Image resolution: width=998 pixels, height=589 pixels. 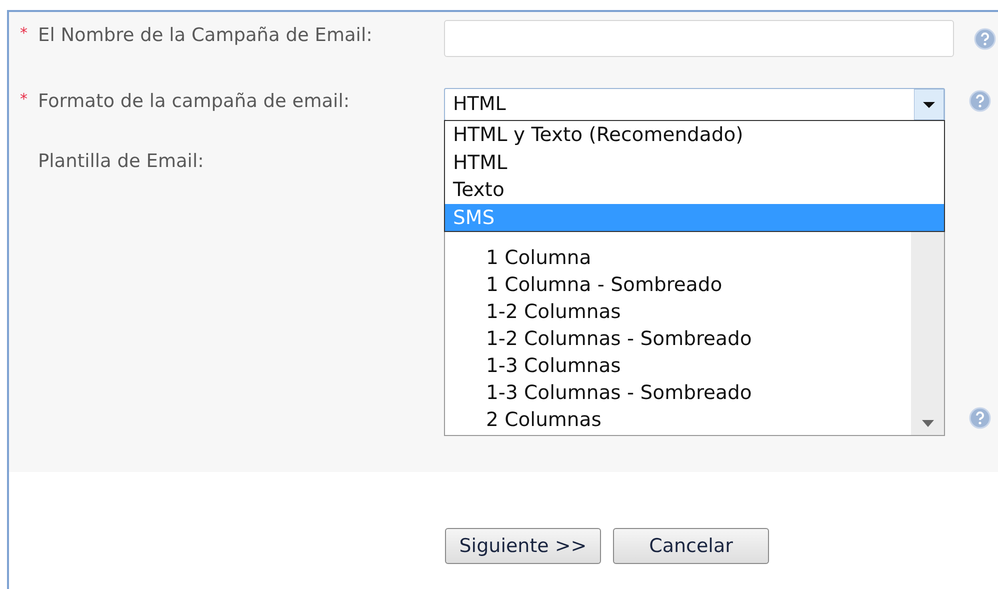 I want to click on cancel-button: Cancelar, so click(x=691, y=546).